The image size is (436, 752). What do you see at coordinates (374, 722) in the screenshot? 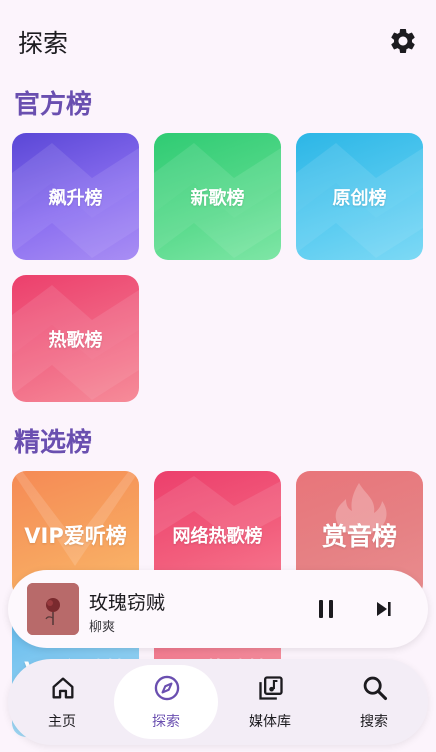
I see `nav-label: 搜索` at bounding box center [374, 722].